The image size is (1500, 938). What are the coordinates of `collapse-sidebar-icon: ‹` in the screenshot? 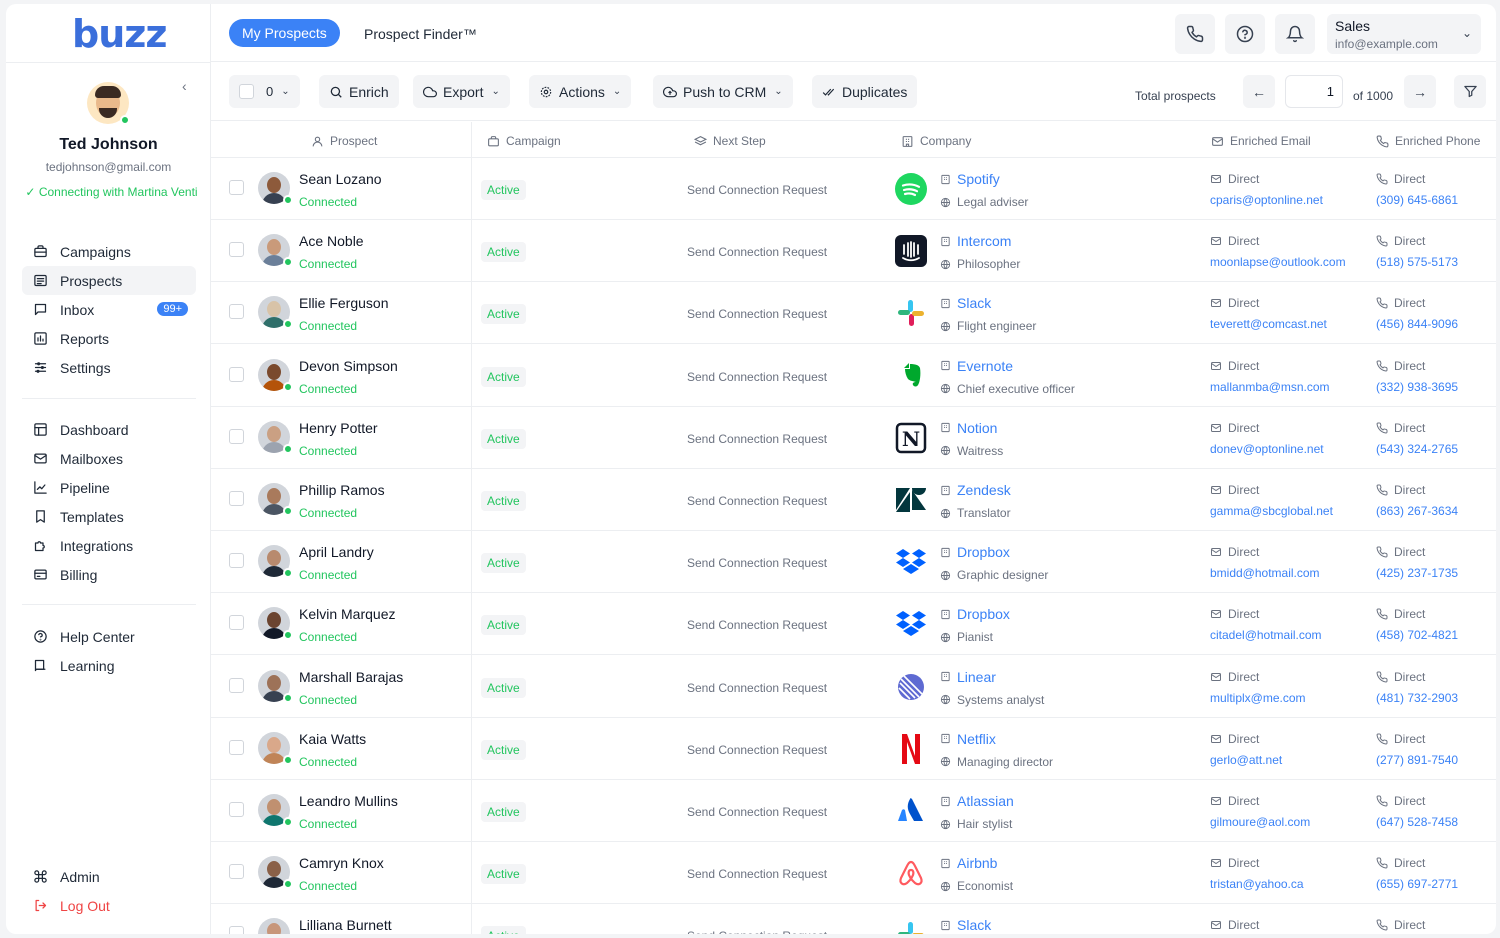 It's located at (184, 86).